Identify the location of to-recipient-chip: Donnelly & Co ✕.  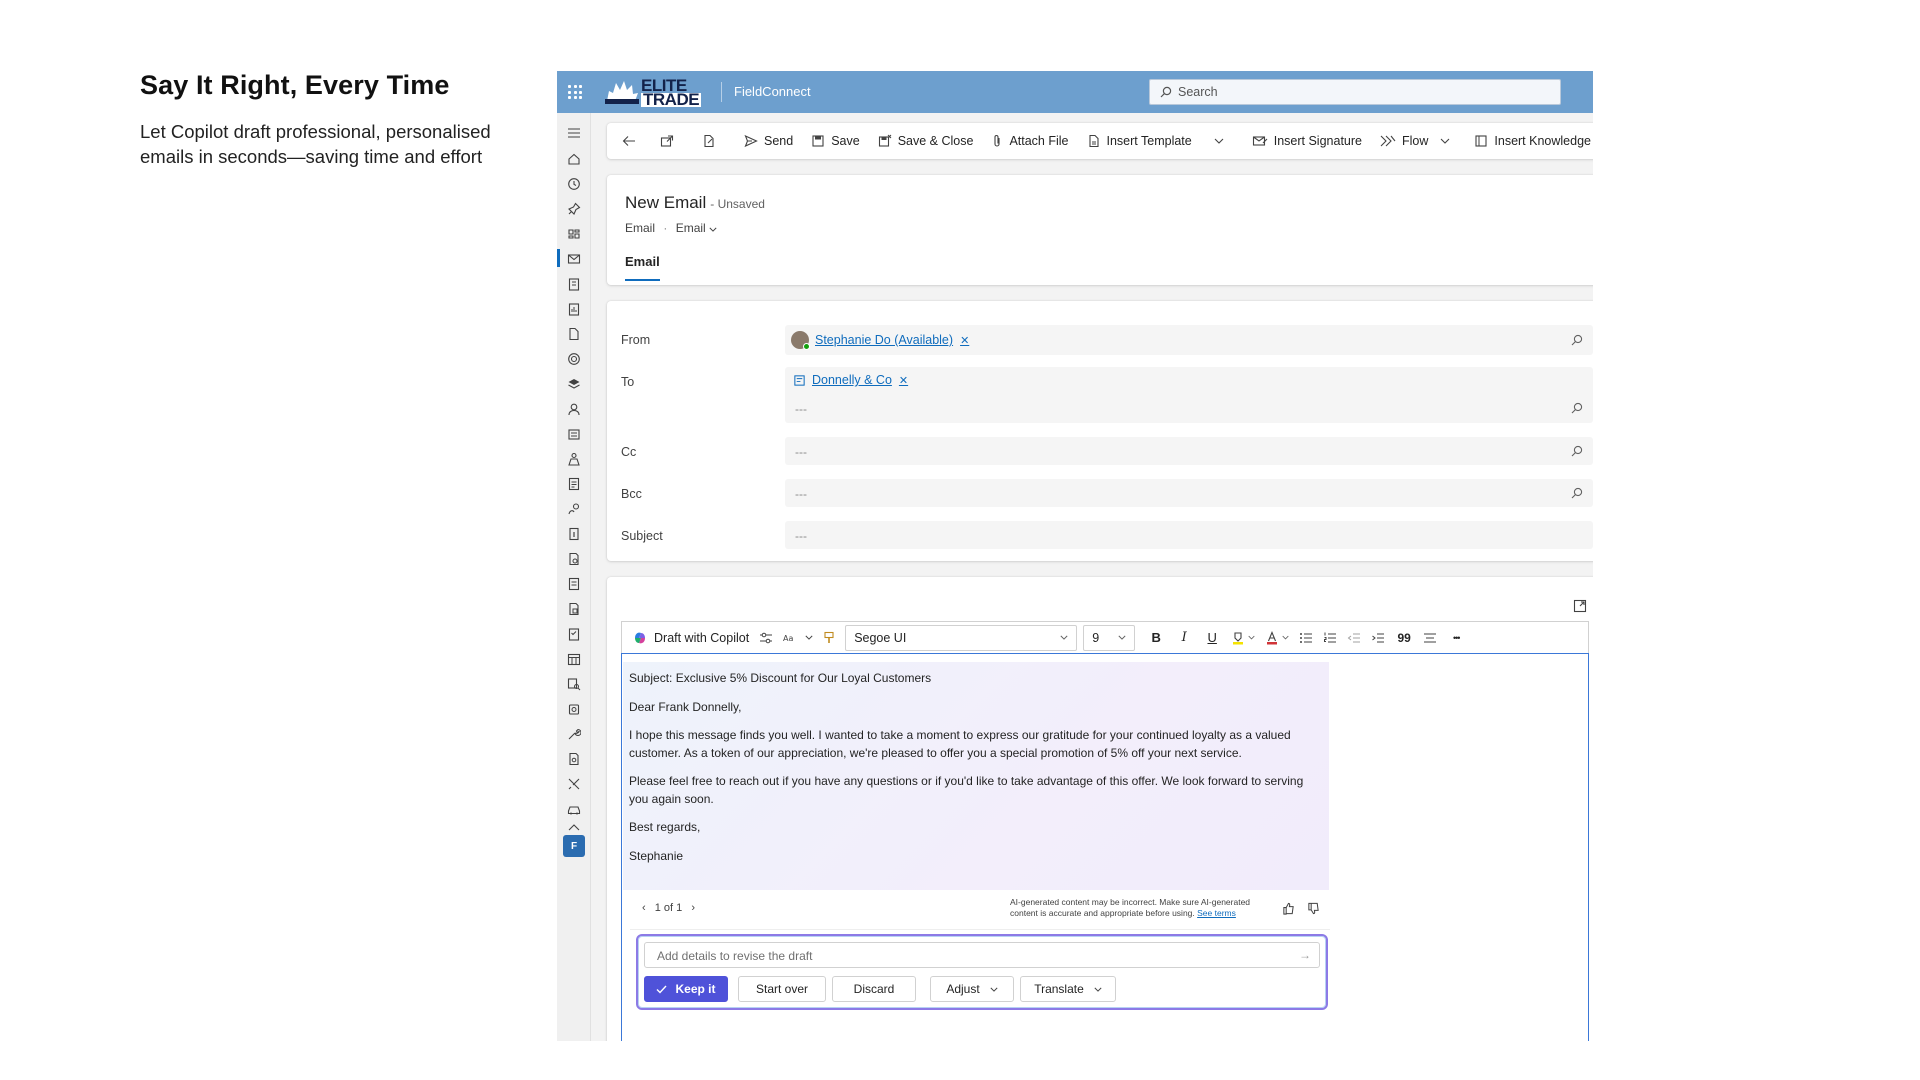
(850, 380).